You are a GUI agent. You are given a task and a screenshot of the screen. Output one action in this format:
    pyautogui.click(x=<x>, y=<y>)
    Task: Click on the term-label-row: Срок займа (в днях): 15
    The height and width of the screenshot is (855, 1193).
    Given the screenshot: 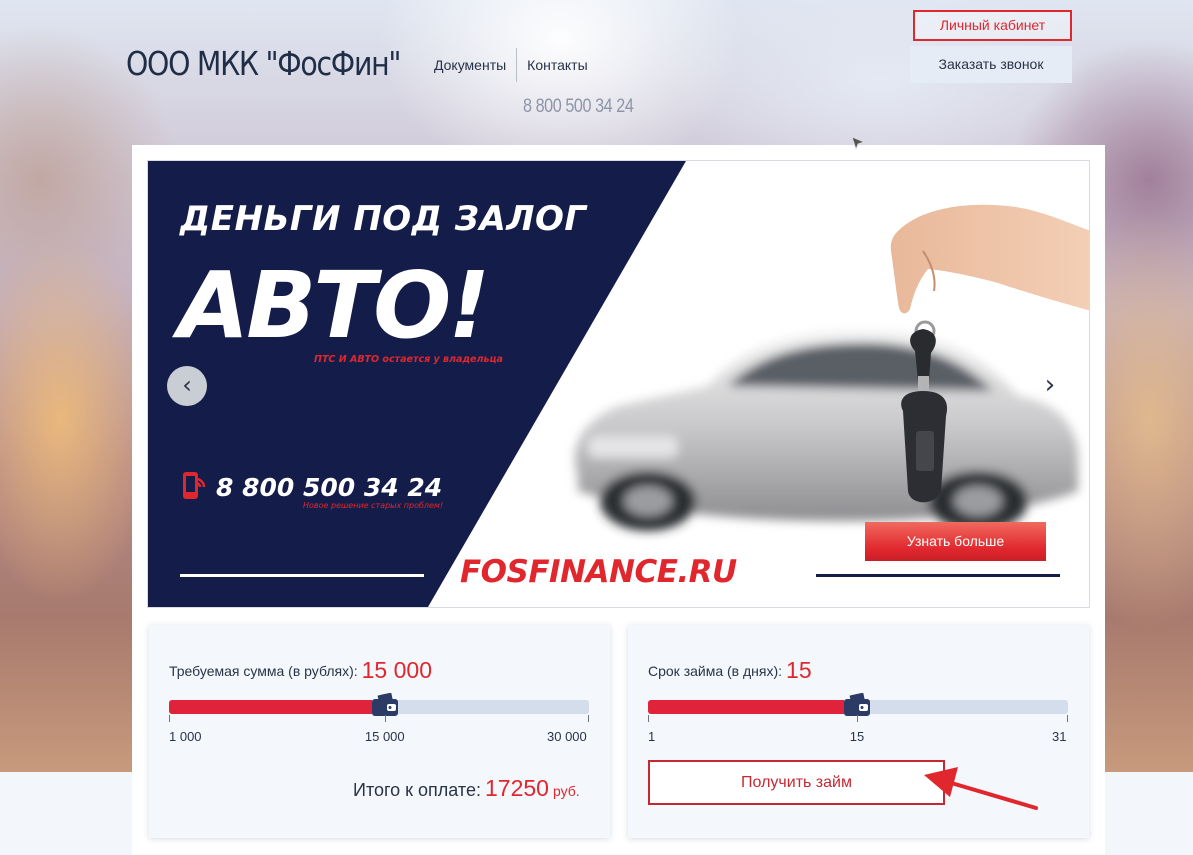 What is the action you would take?
    pyautogui.click(x=730, y=670)
    